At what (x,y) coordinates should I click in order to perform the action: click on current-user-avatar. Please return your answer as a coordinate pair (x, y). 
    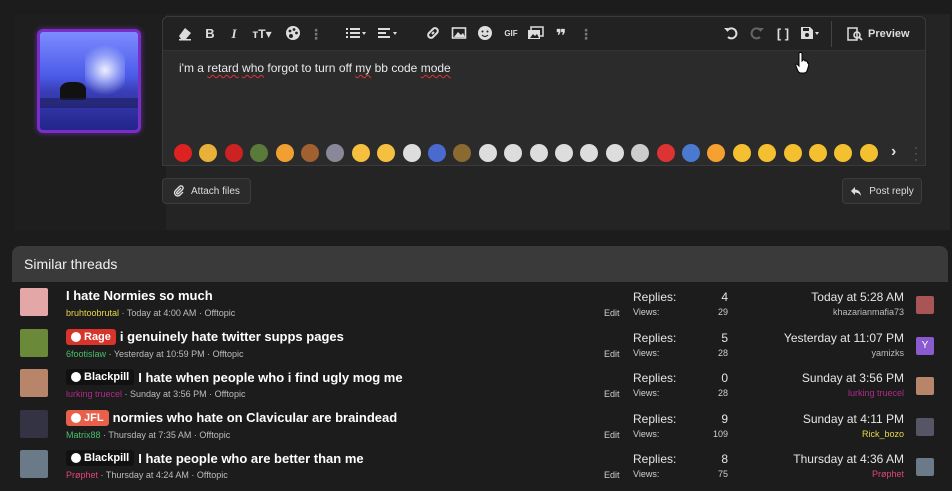
    Looking at the image, I should click on (89, 81).